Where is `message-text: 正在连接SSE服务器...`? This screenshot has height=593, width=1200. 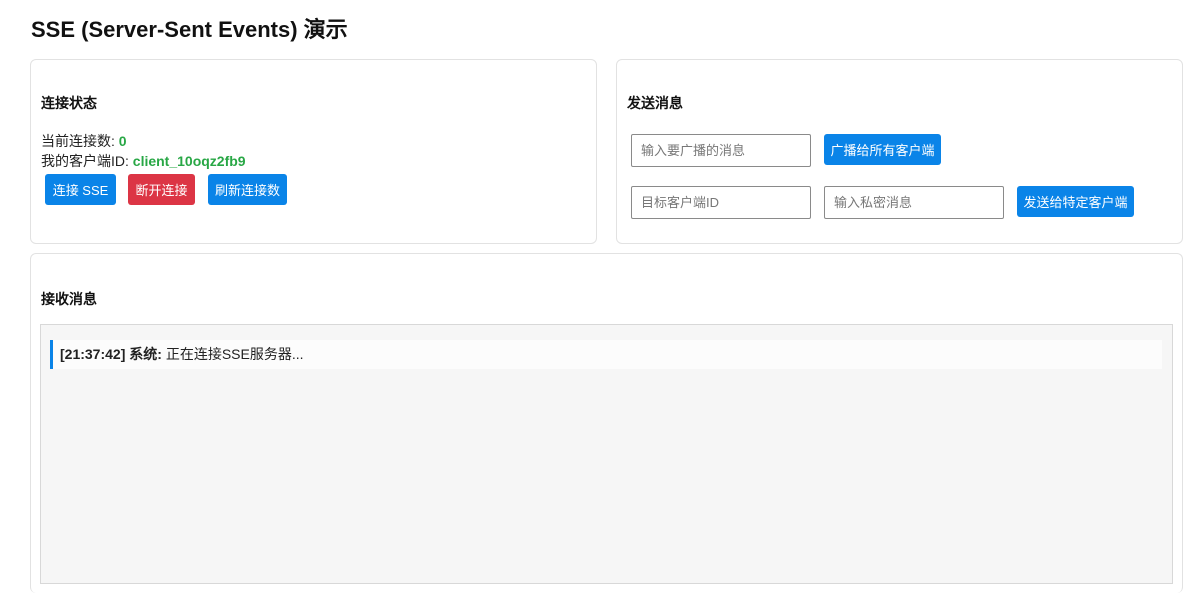
message-text: 正在连接SSE服务器... is located at coordinates (234, 354).